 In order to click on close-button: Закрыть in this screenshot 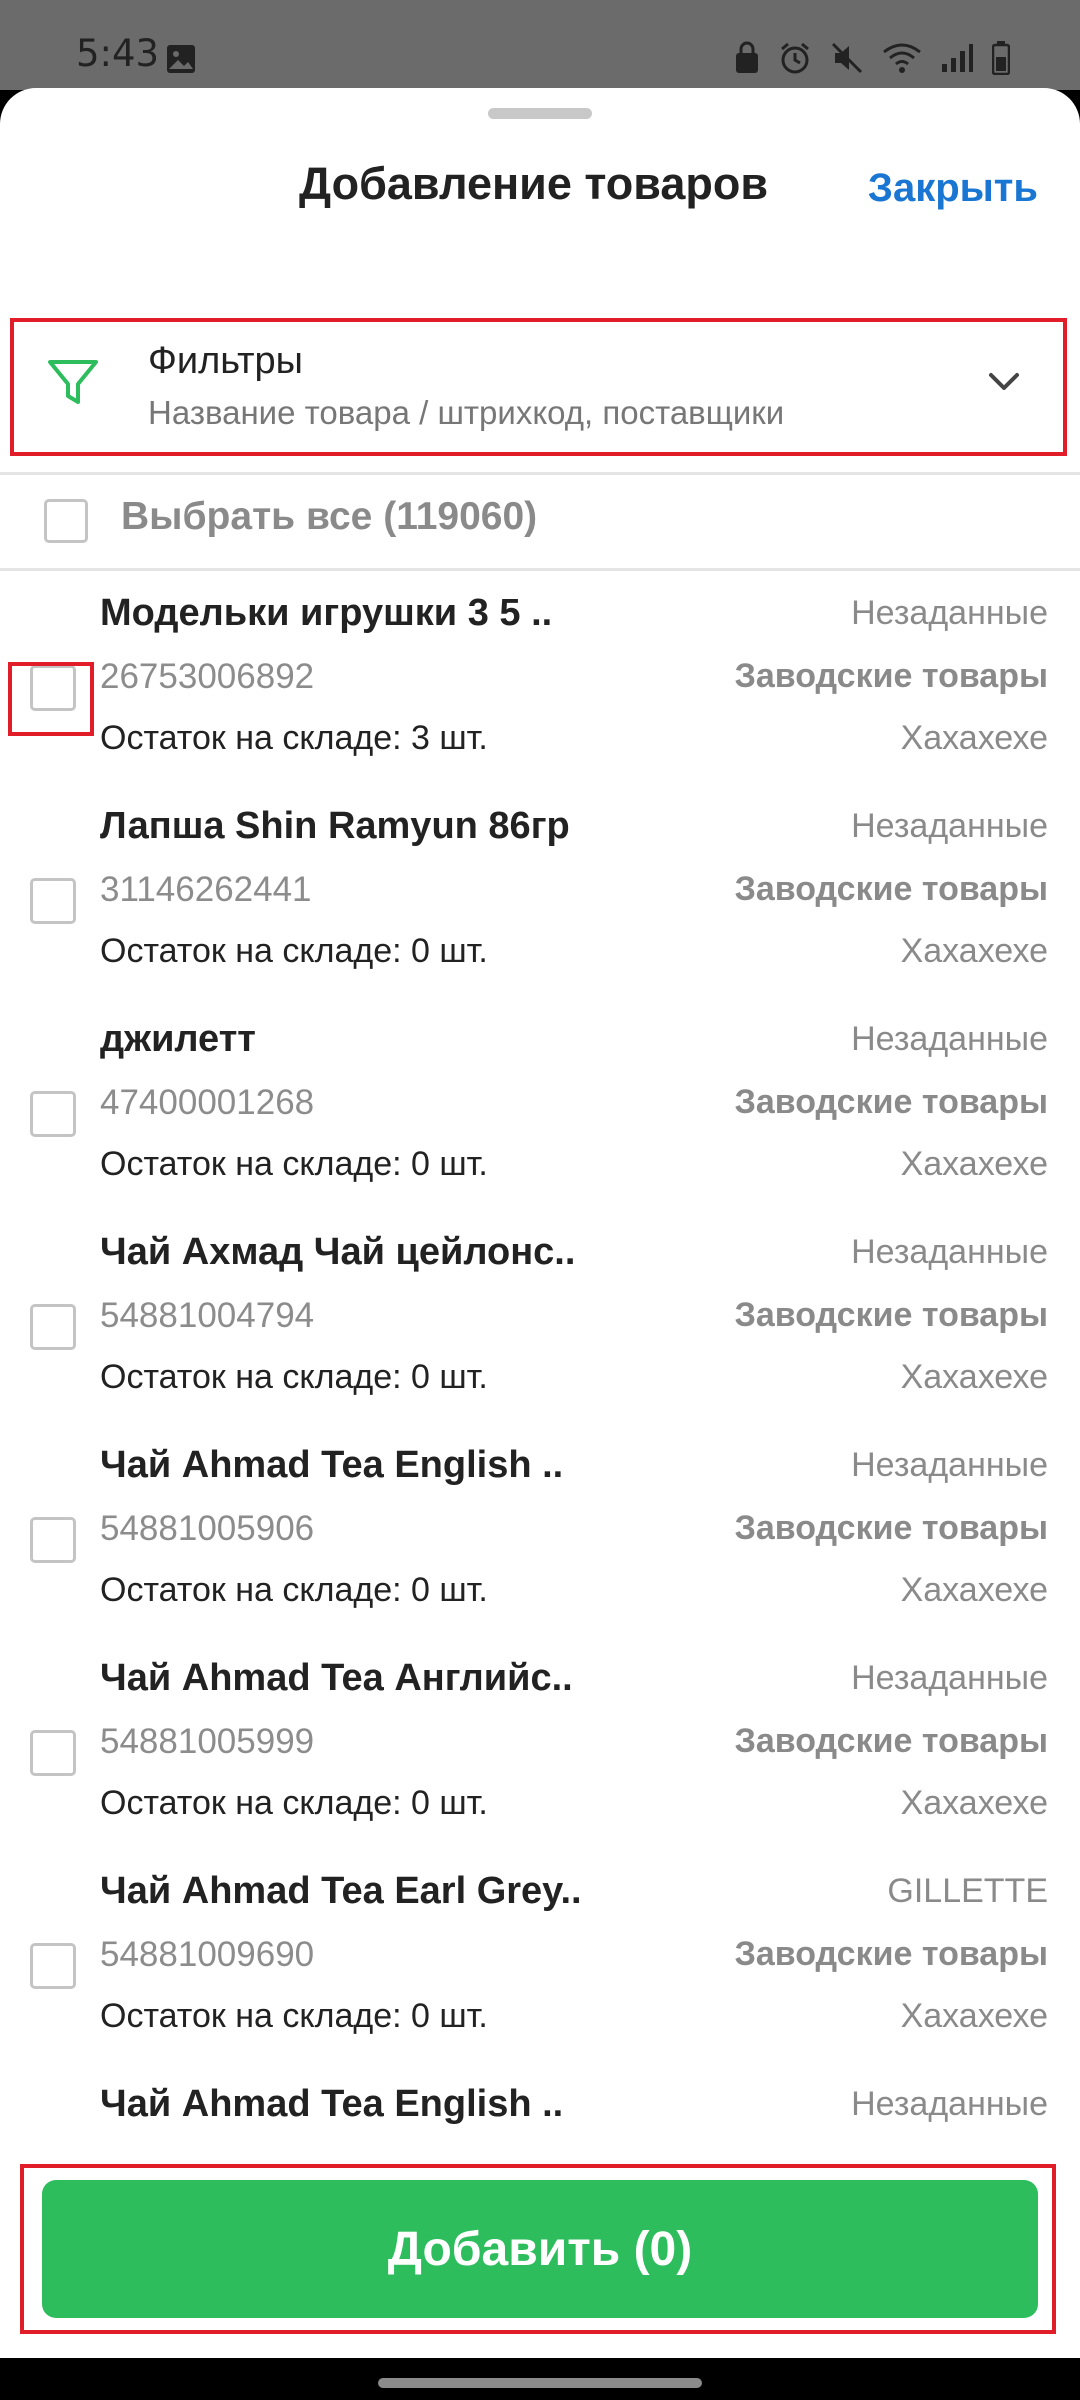, I will do `click(953, 188)`.